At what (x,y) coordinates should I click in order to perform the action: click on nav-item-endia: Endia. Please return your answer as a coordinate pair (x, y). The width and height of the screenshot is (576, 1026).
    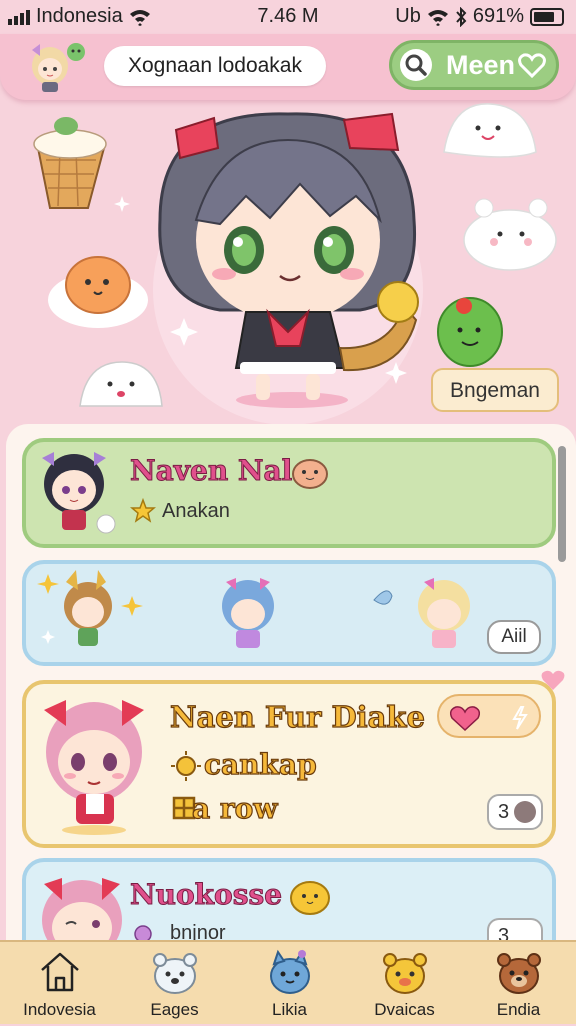
    Looking at the image, I should click on (518, 984).